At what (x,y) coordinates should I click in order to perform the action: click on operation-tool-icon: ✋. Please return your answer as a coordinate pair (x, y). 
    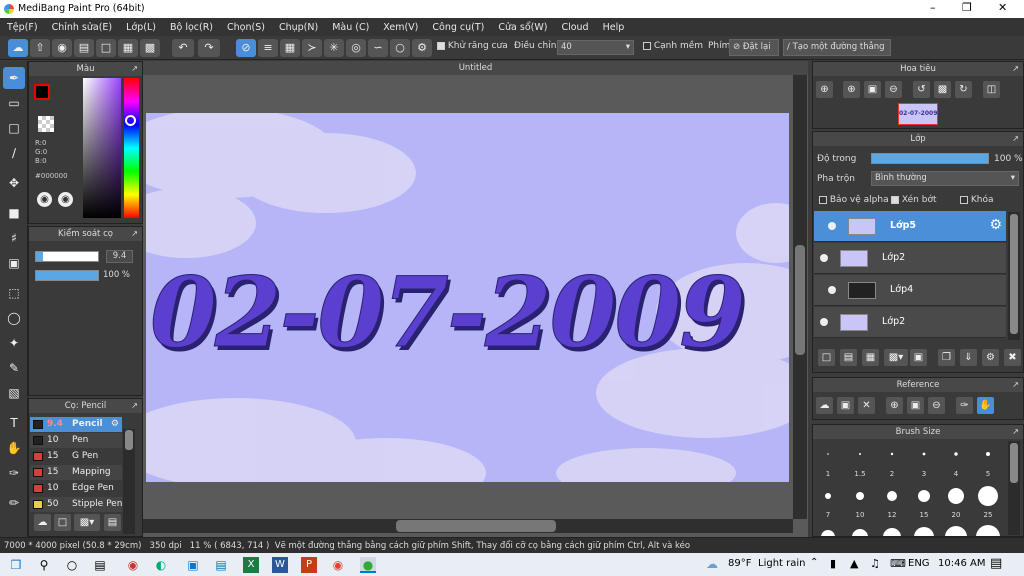
    Looking at the image, I should click on (14, 448).